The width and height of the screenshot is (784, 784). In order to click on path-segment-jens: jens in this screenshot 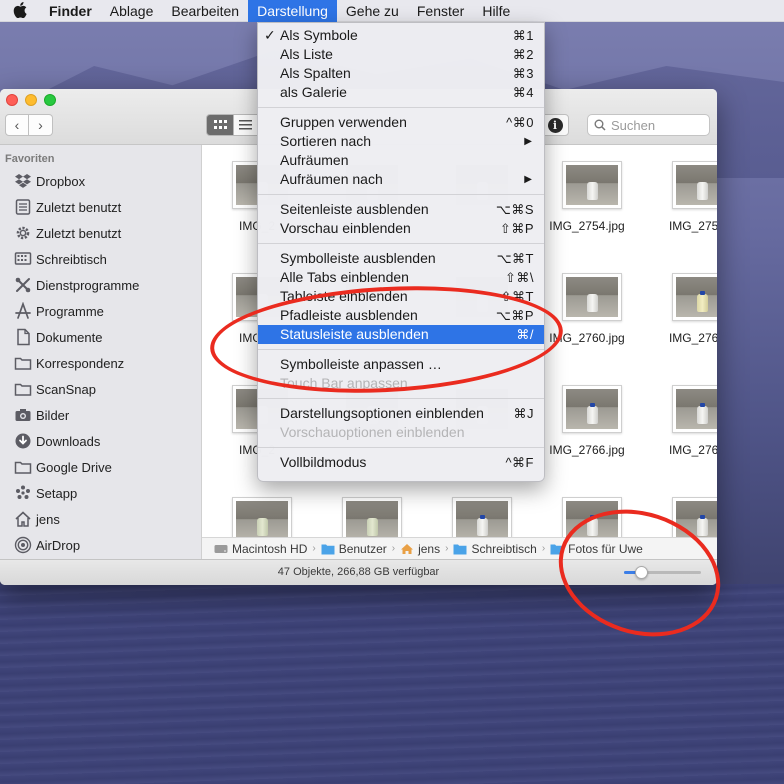, I will do `click(420, 549)`.